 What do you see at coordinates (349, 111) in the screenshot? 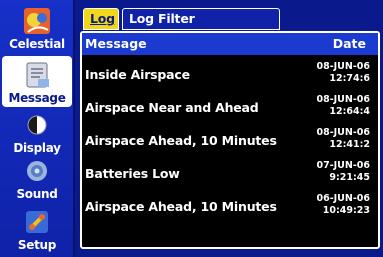
I see `row-date-time: 12:64:4` at bounding box center [349, 111].